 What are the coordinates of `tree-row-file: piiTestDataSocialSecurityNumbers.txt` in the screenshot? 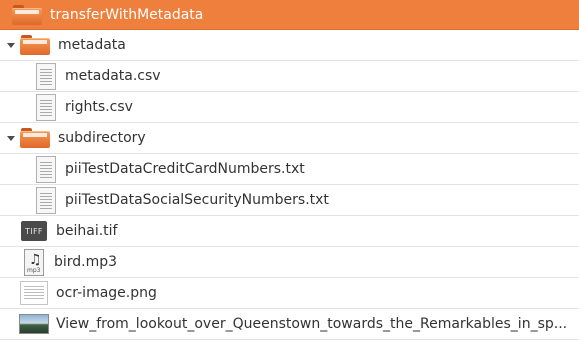 It's located at (289, 200).